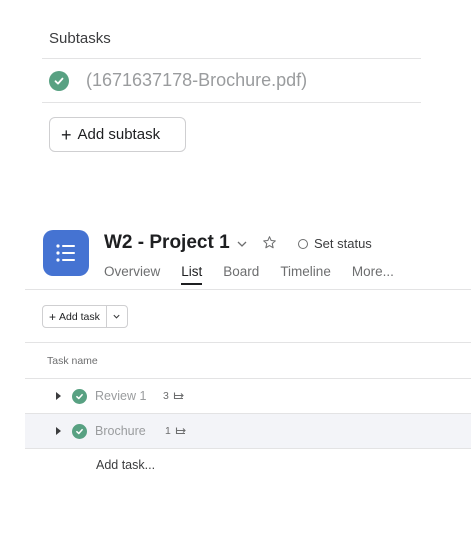 The height and width of the screenshot is (535, 471). What do you see at coordinates (66, 253) in the screenshot?
I see `project-list-icon` at bounding box center [66, 253].